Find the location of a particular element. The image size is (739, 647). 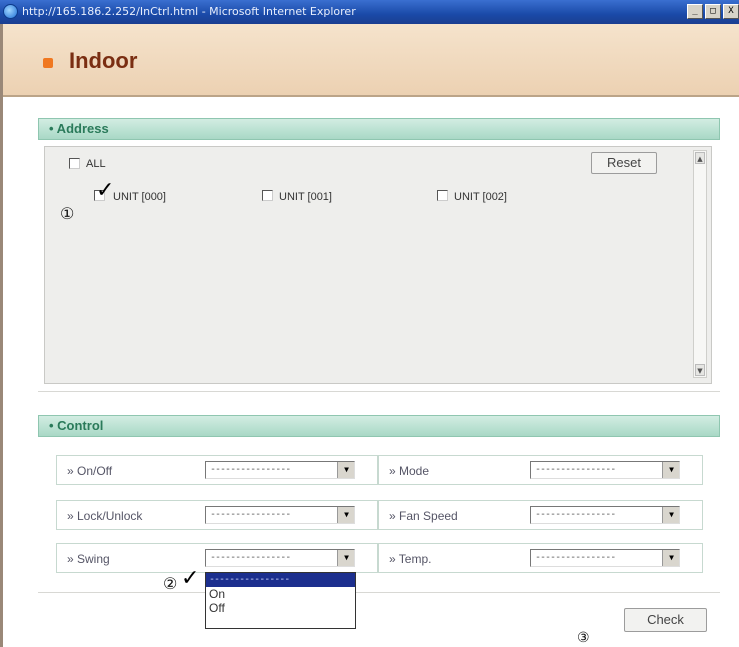

minimize-button: _ is located at coordinates (695, 11).